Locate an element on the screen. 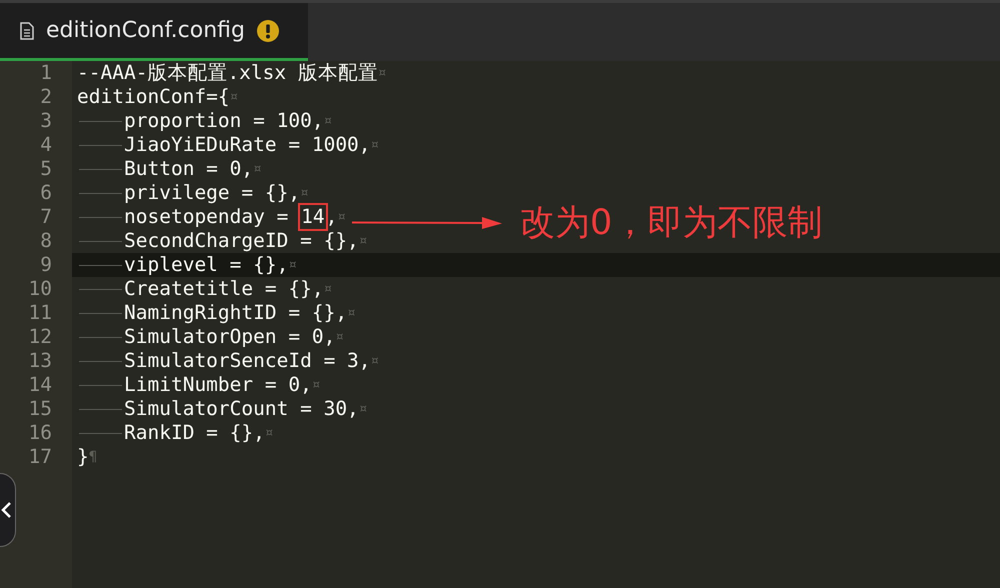 The width and height of the screenshot is (1000, 588). line-number: 9 is located at coordinates (46, 265).